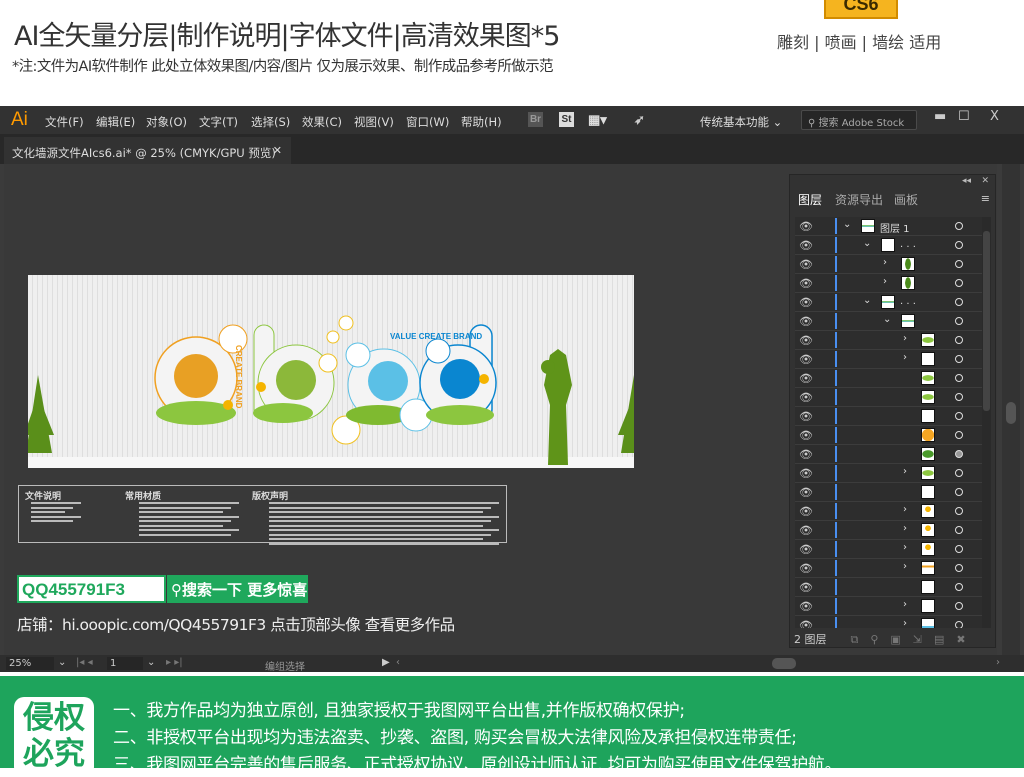  What do you see at coordinates (859, 199) in the screenshot?
I see `tab-asset-export: 资源导出` at bounding box center [859, 199].